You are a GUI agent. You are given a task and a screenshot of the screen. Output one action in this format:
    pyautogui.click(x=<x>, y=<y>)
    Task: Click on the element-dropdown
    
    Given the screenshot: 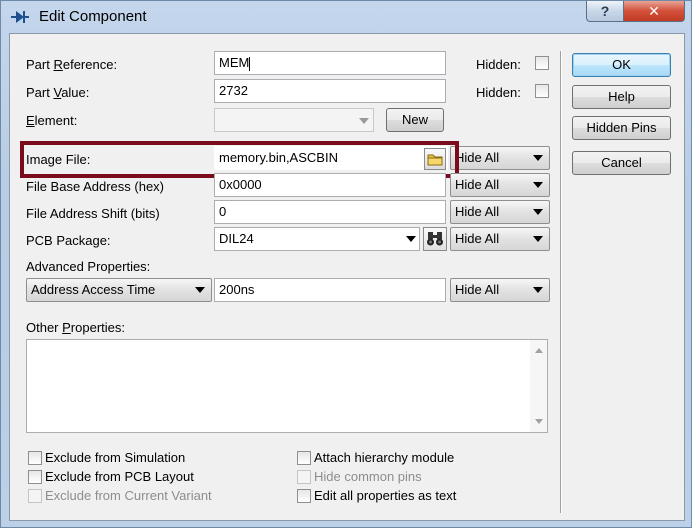 What is the action you would take?
    pyautogui.click(x=294, y=120)
    